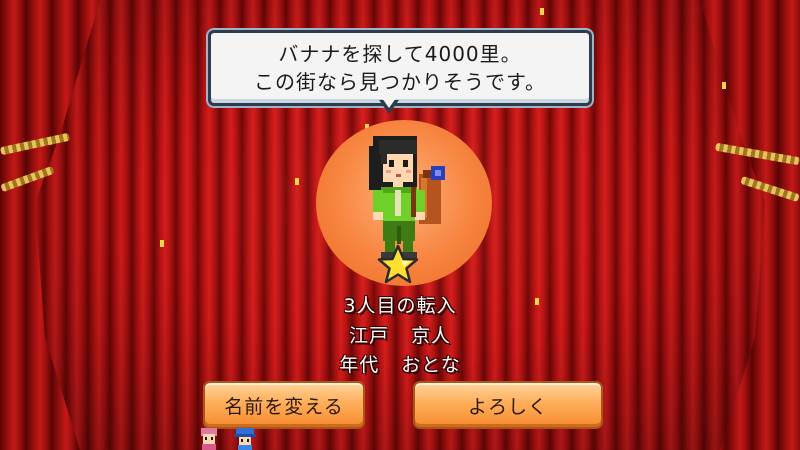 The width and height of the screenshot is (800, 450). What do you see at coordinates (431, 336) in the screenshot?
I see `resident-given-name: 京人` at bounding box center [431, 336].